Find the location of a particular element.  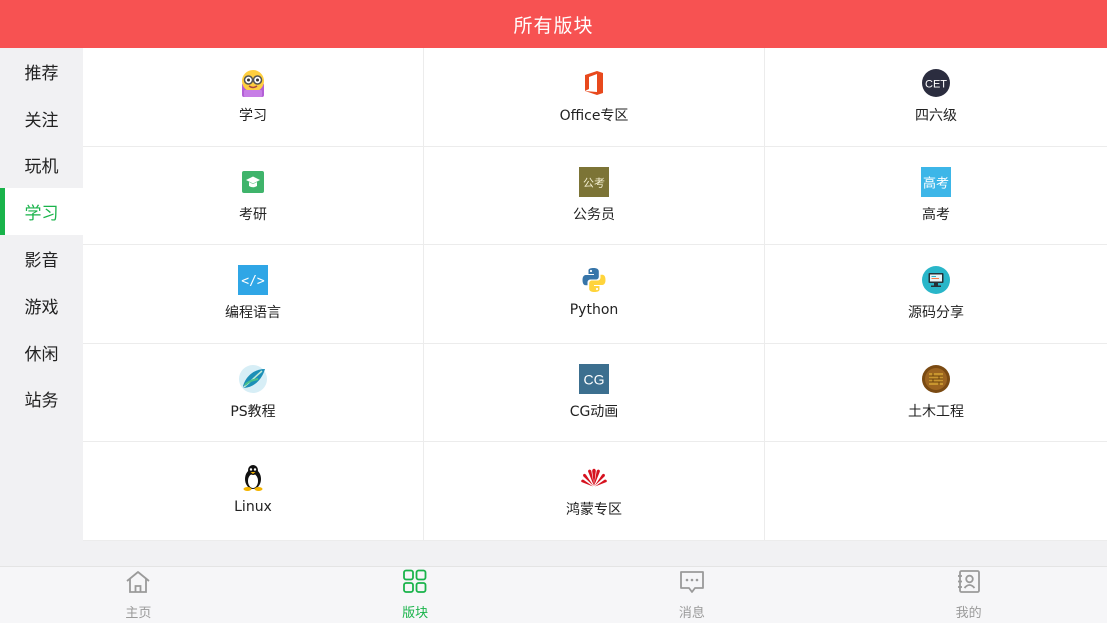

page-header: 所有版块 is located at coordinates (553, 24).